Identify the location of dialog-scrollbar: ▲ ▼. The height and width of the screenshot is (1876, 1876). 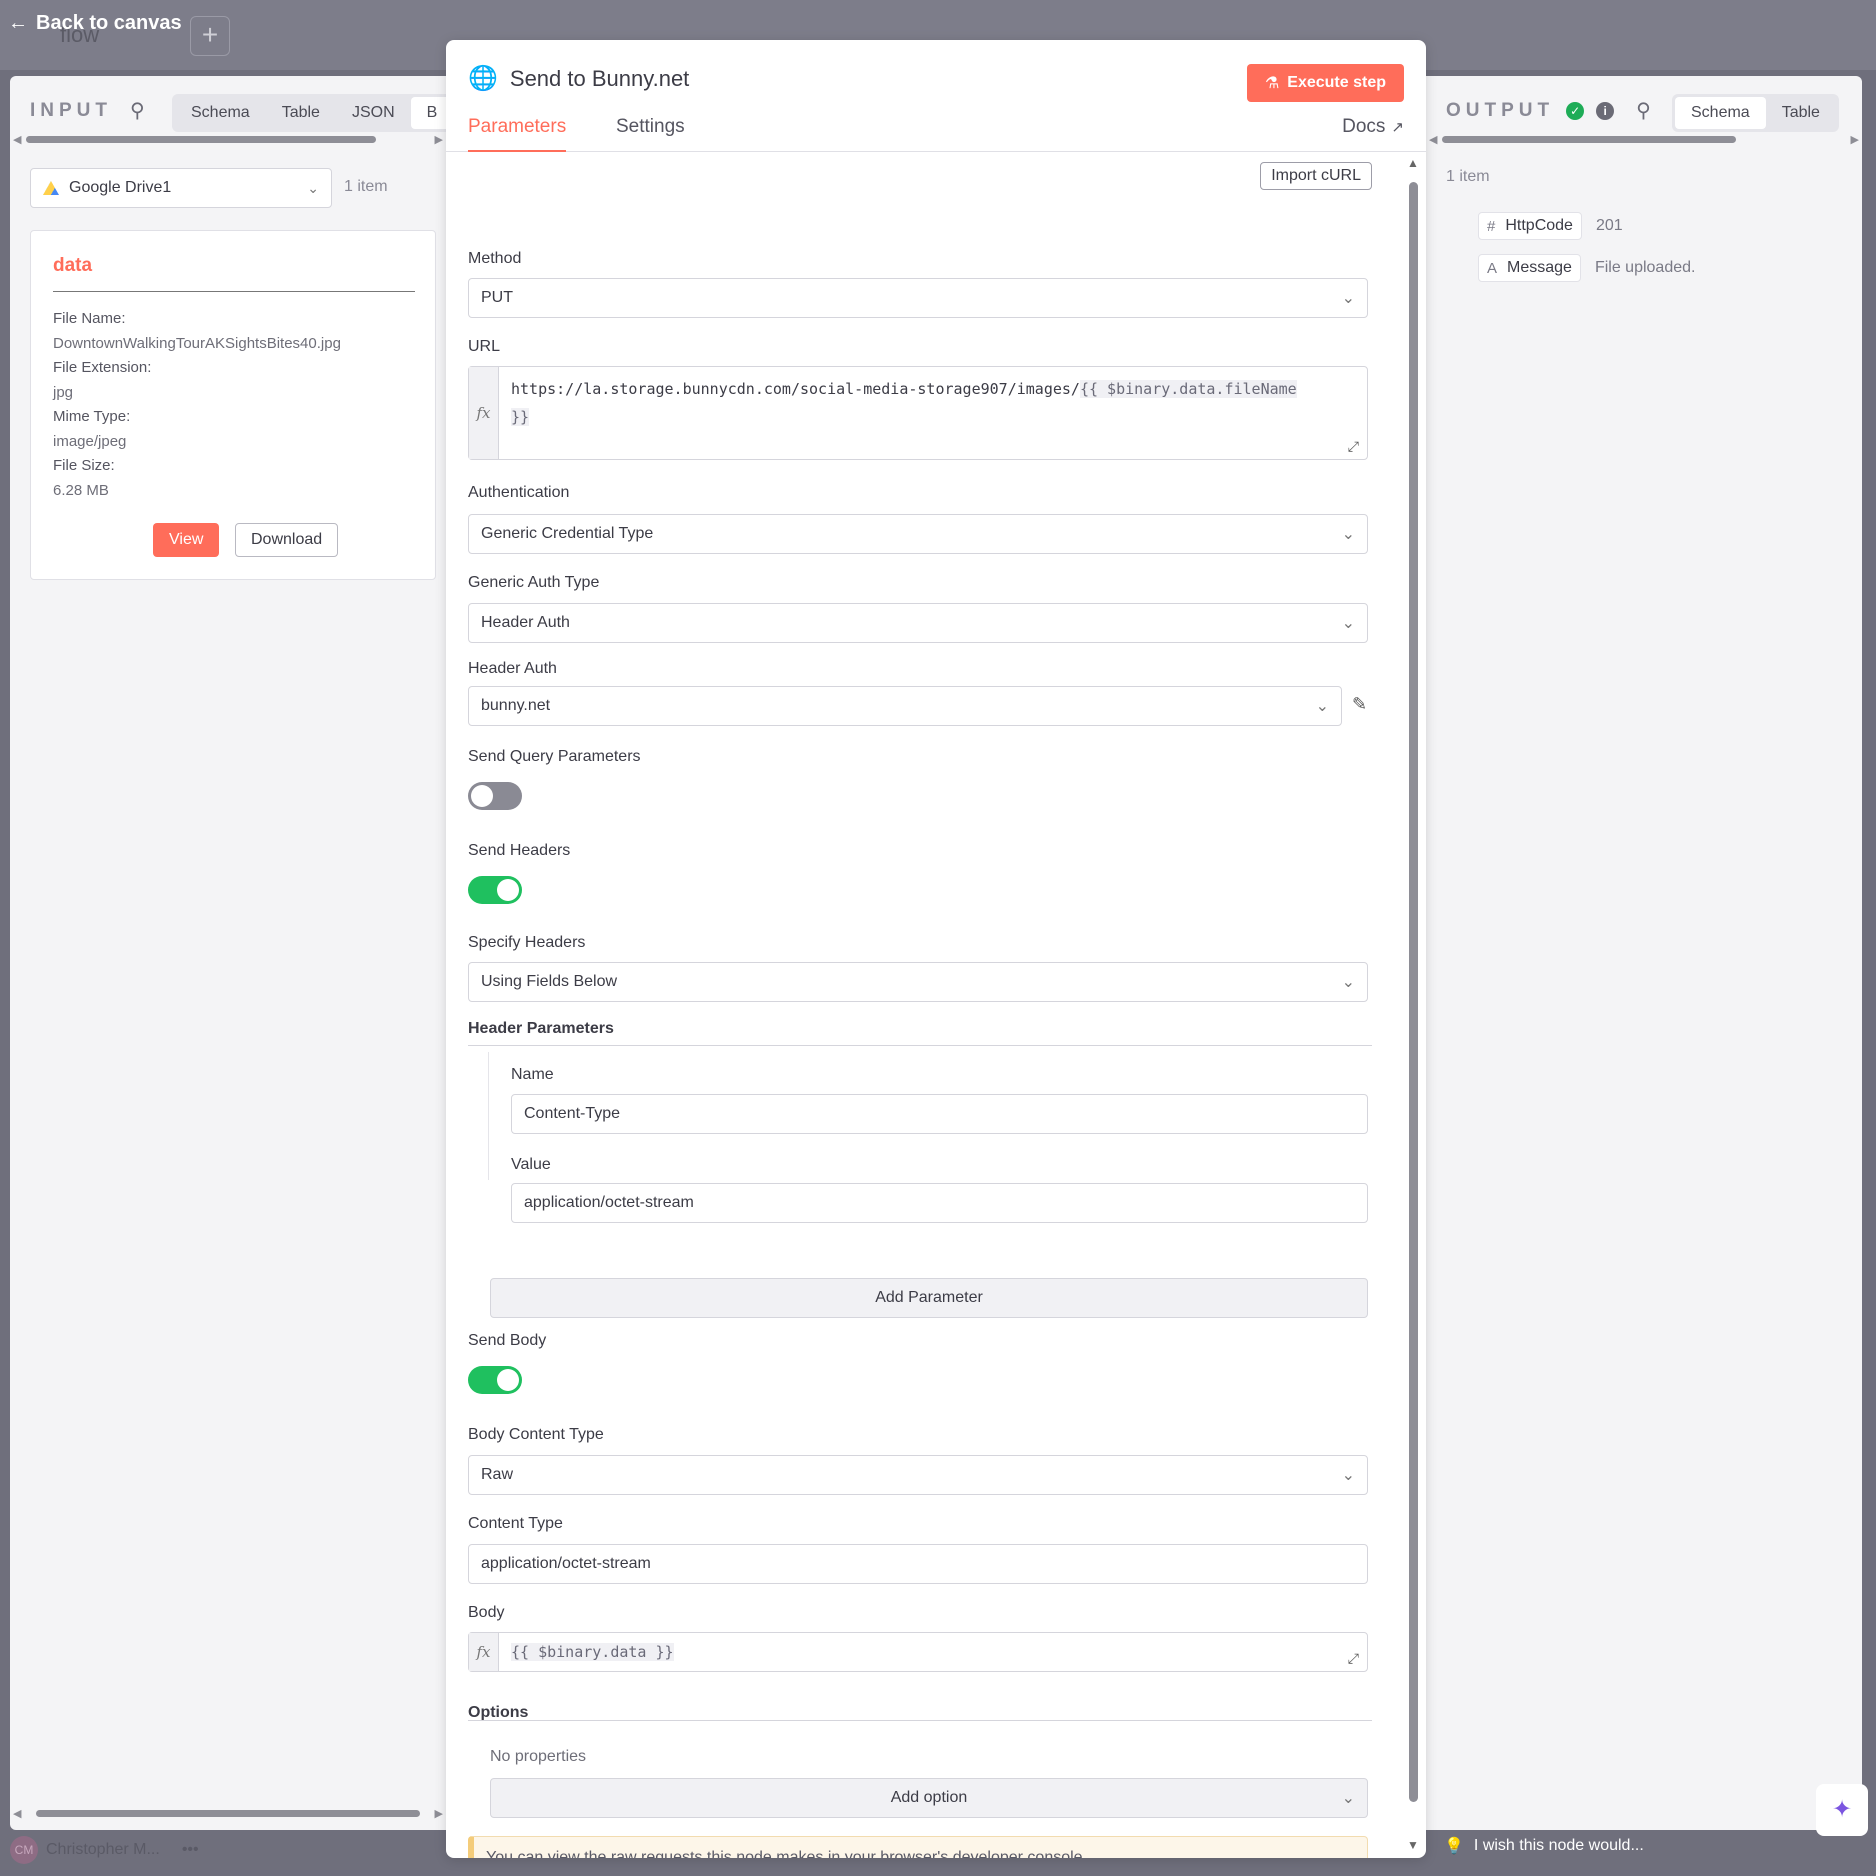
(1413, 1004).